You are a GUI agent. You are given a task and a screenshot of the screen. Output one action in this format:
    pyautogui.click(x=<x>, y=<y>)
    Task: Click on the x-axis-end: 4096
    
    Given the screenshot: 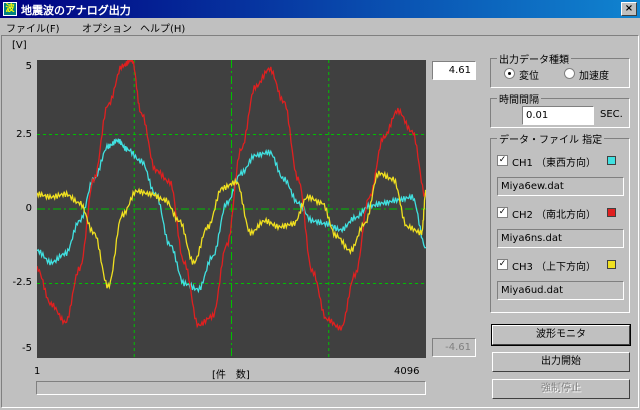 What is the action you would take?
    pyautogui.click(x=407, y=371)
    